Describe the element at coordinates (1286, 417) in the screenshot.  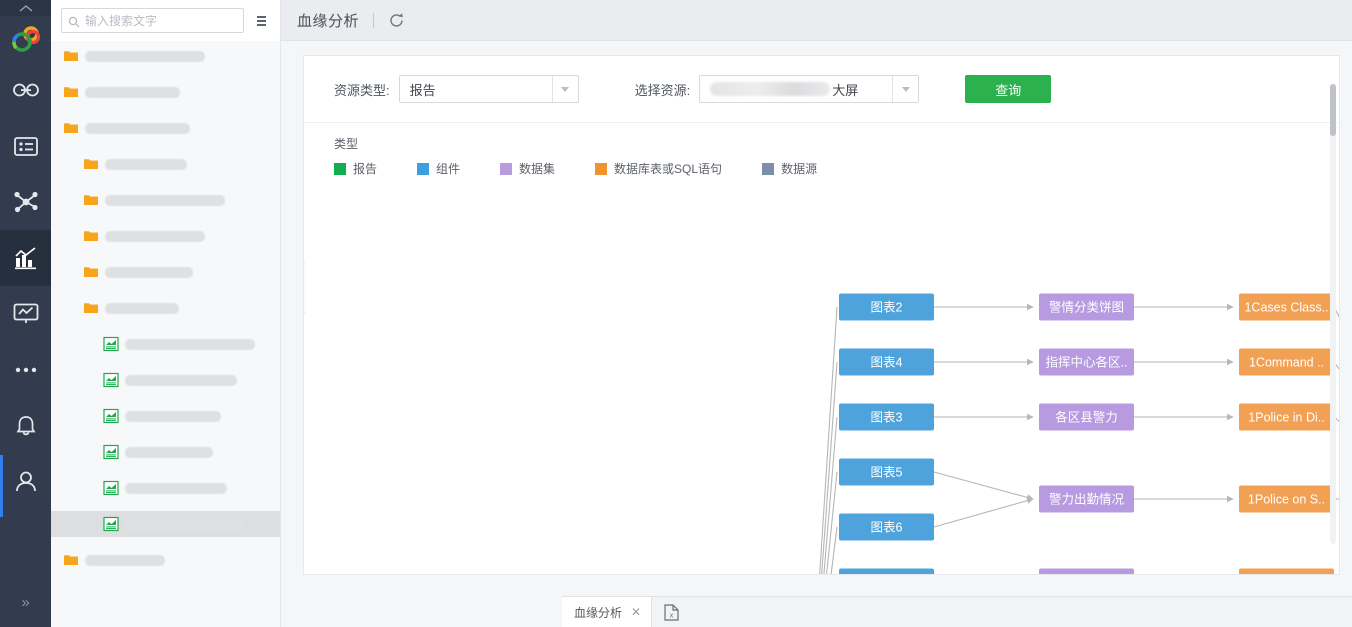
I see `table-node-2: 1Police in Di..` at that location.